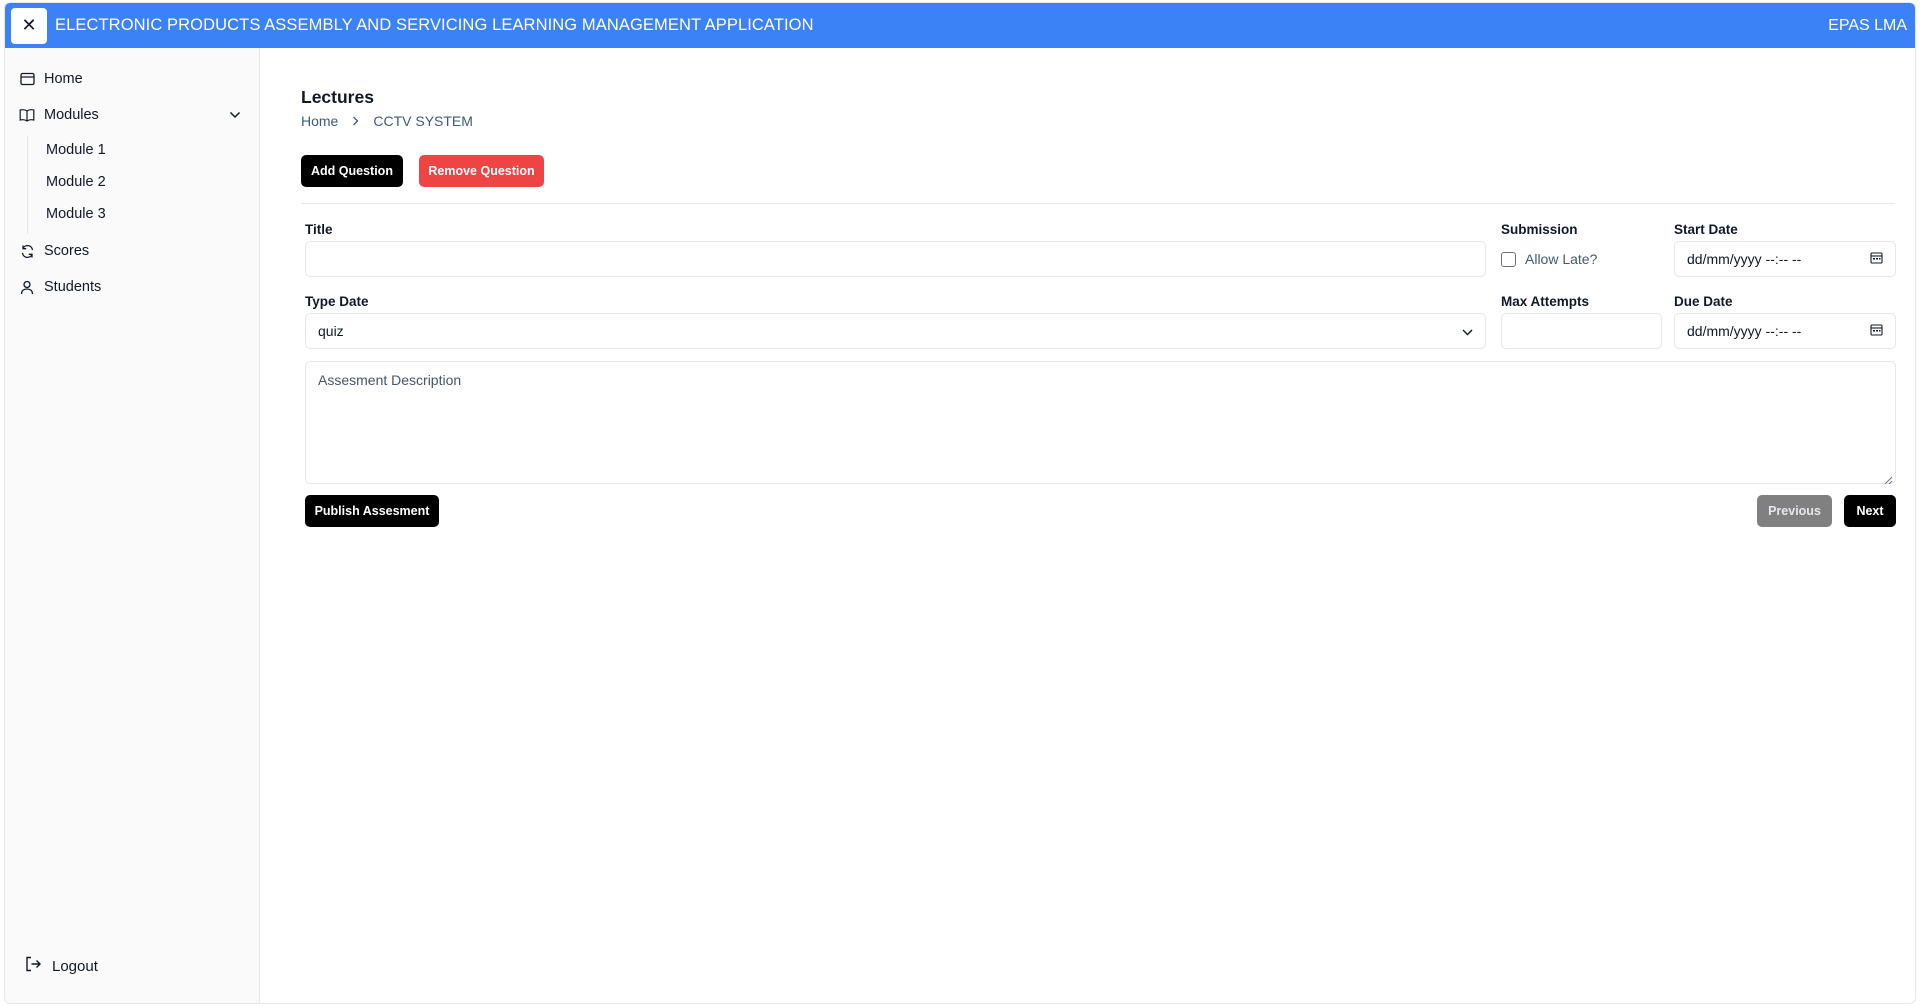 The height and width of the screenshot is (1007, 1920). I want to click on sidebar-item-label: Students, so click(73, 287).